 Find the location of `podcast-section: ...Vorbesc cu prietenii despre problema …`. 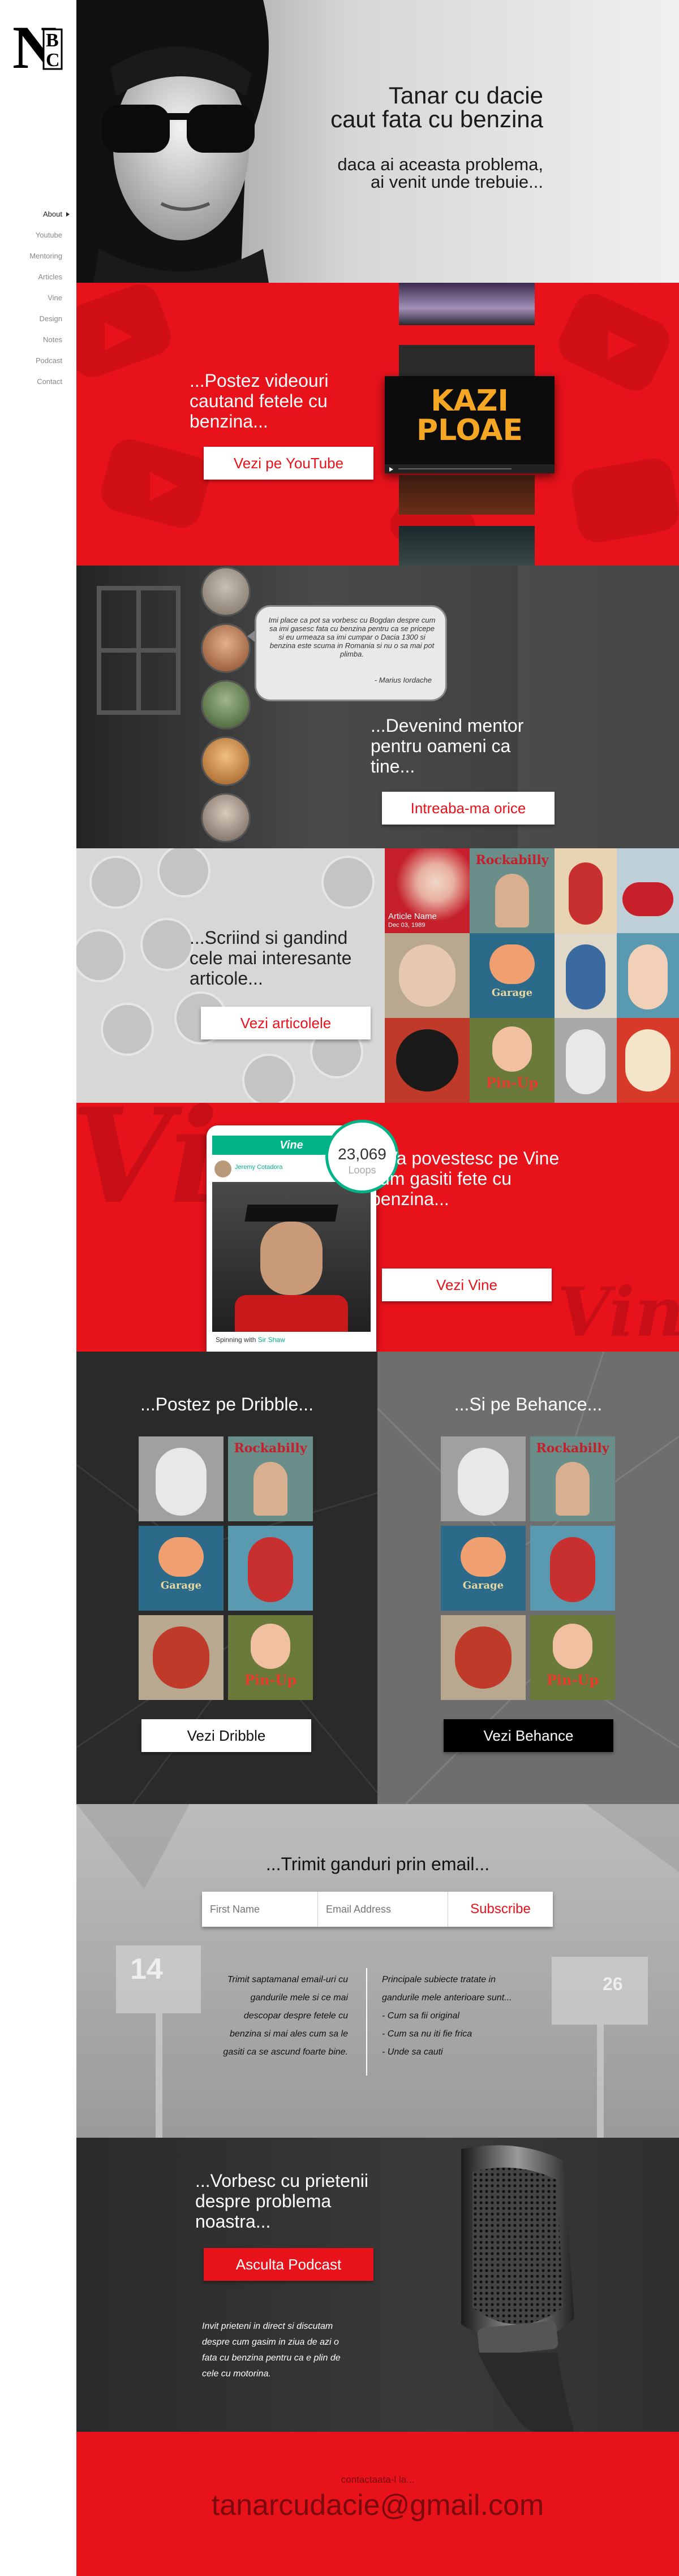

podcast-section: ...Vorbesc cu prietenii despre problema … is located at coordinates (377, 2285).